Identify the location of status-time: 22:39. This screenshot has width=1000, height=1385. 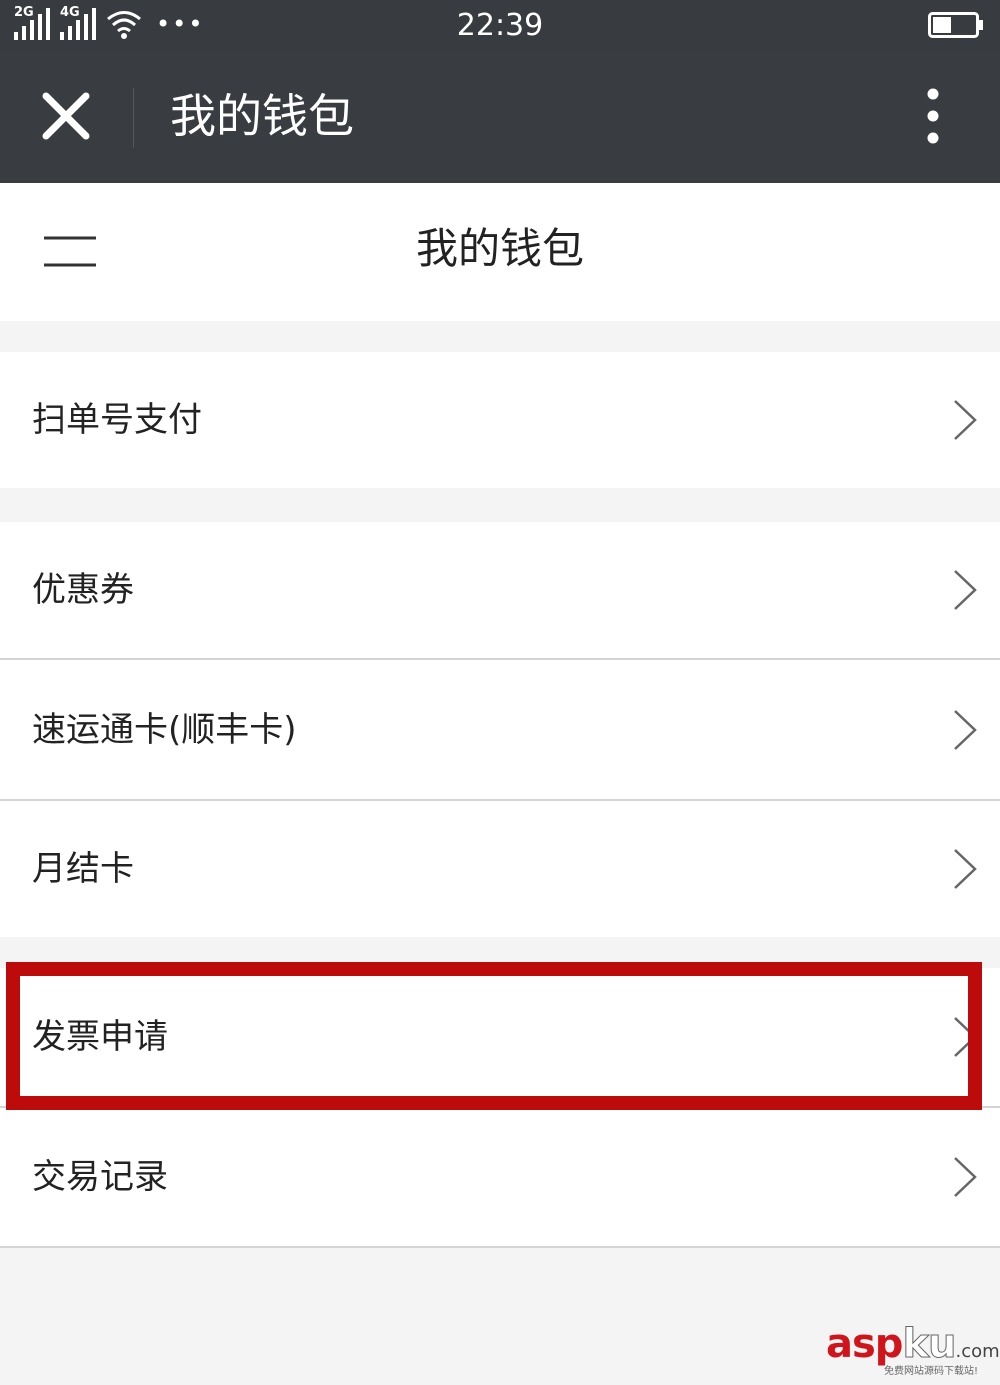
(500, 25).